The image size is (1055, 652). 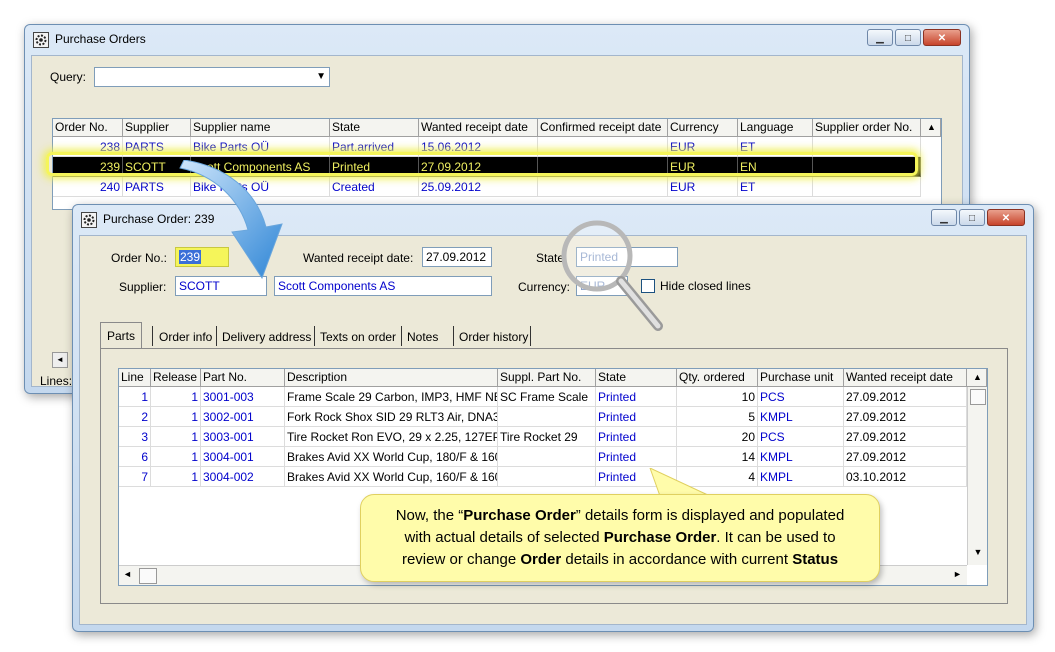 I want to click on cell-part: 3004-001, so click(x=243, y=457).